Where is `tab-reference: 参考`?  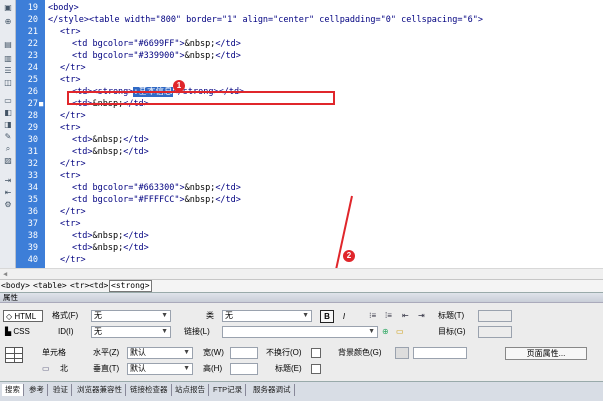
tab-reference: 参考 is located at coordinates (37, 390).